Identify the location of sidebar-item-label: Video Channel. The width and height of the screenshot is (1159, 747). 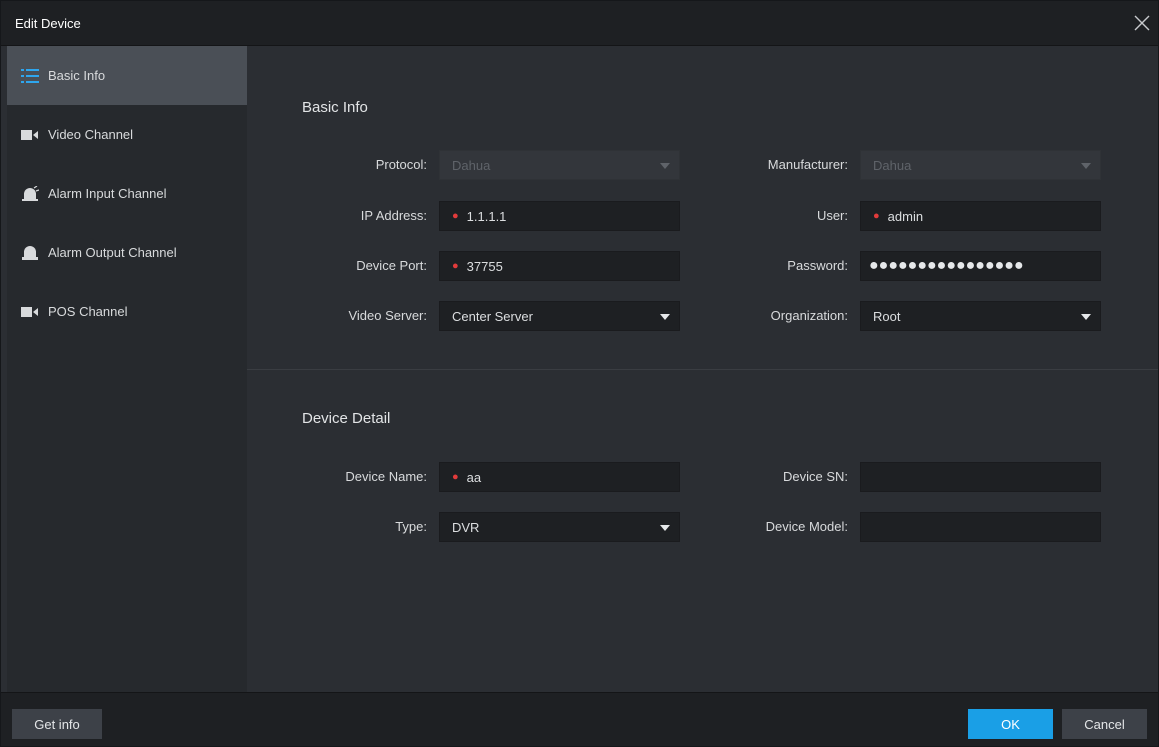
(91, 134).